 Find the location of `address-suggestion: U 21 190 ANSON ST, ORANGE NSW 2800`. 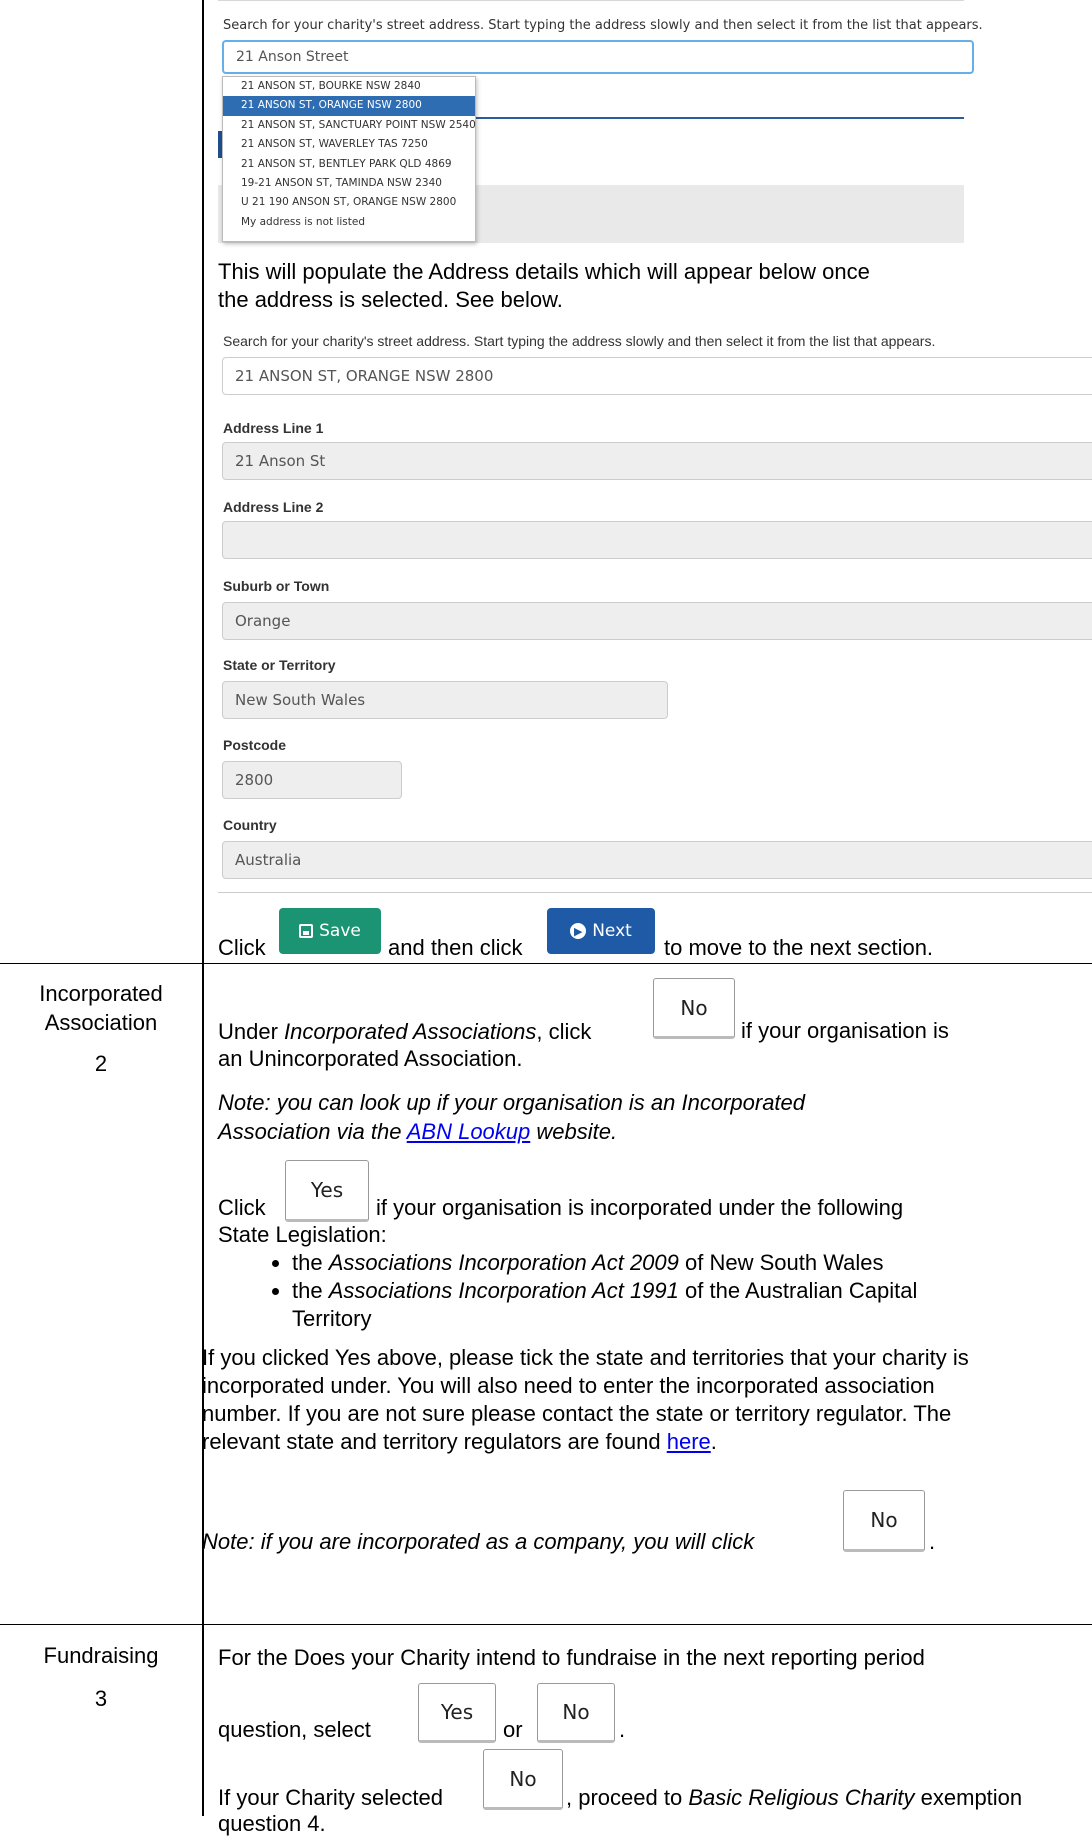

address-suggestion: U 21 190 ANSON ST, ORANGE NSW 2800 is located at coordinates (349, 202).